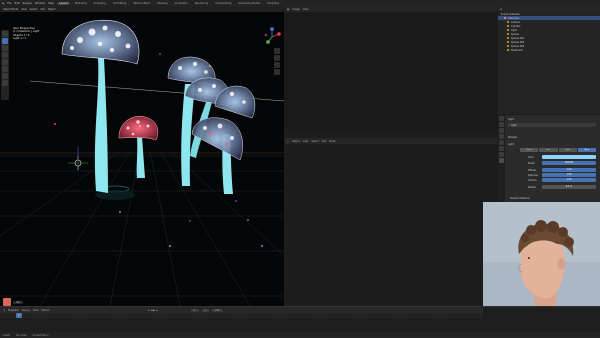 The width and height of the screenshot is (600, 338). I want to click on menu-edit: Edit, so click(17, 3).